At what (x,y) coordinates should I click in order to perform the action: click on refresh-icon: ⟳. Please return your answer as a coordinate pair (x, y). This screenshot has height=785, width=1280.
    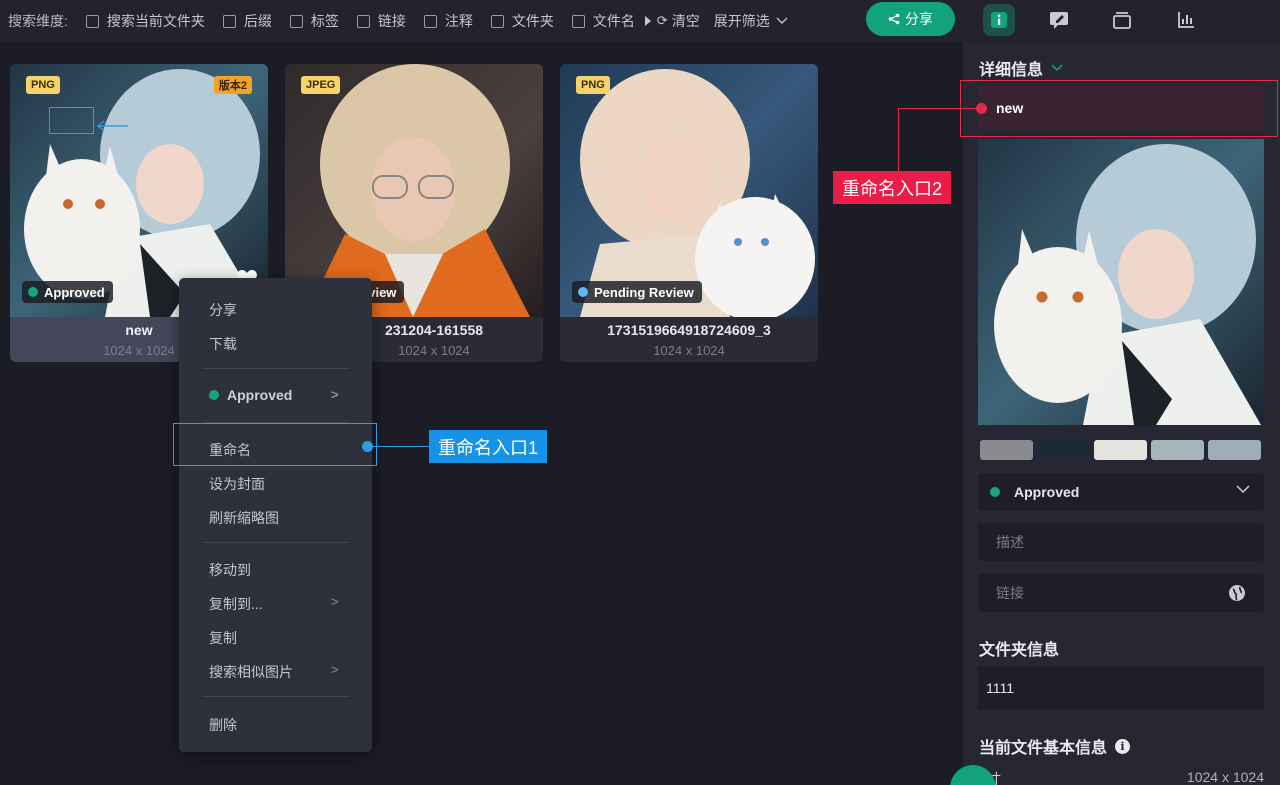
    Looking at the image, I should click on (662, 20).